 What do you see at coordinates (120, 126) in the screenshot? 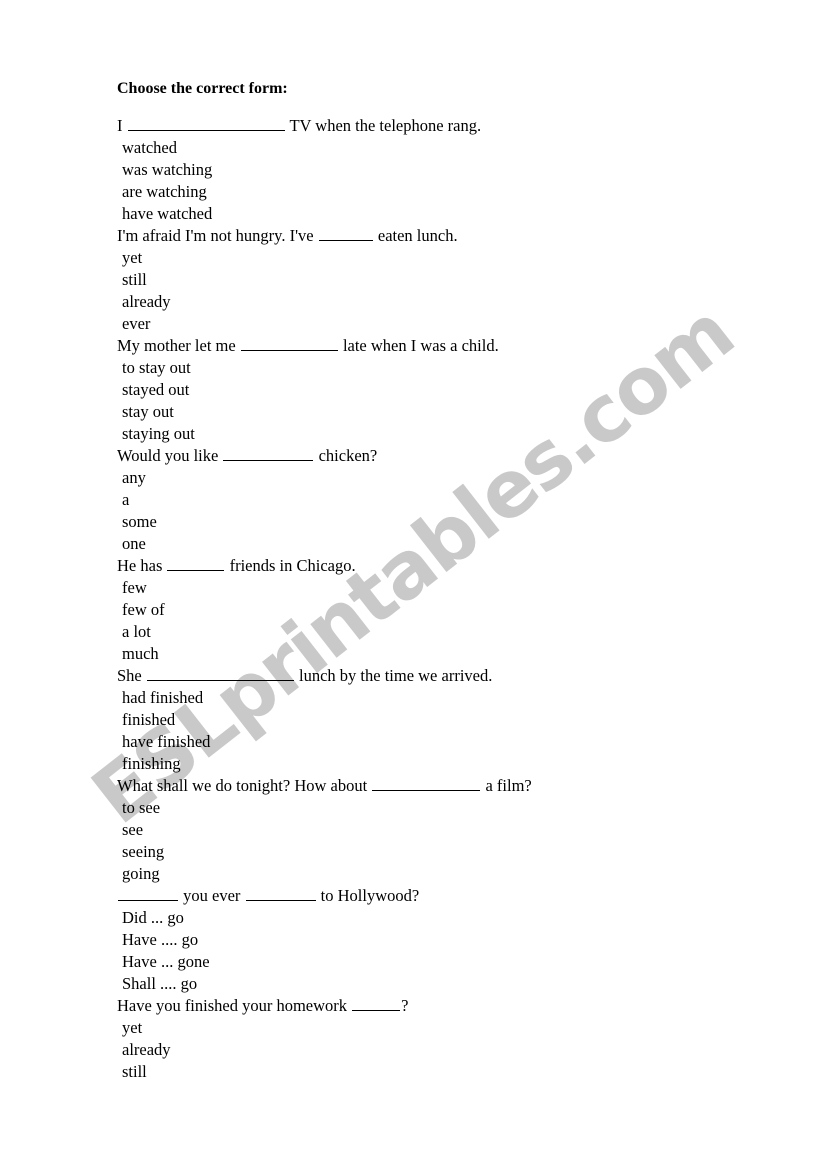
I see `question-prefix: I` at bounding box center [120, 126].